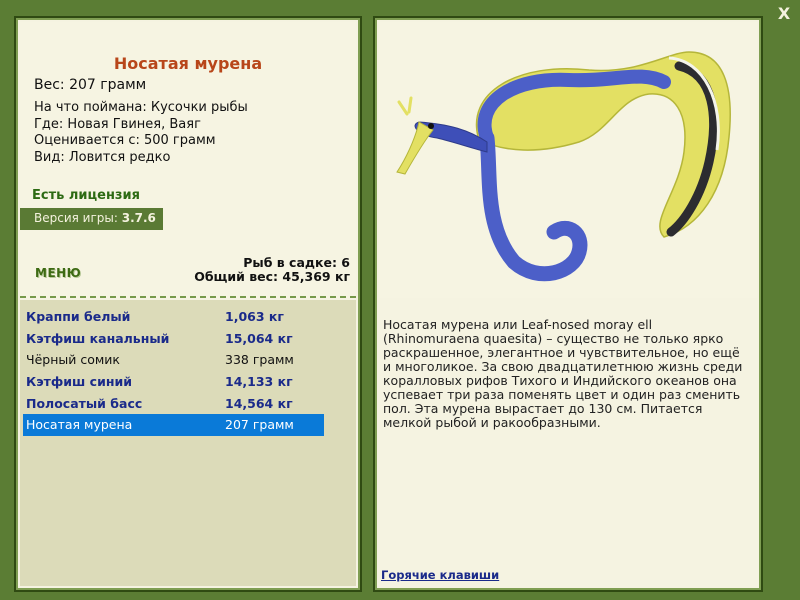  I want to click on catch-weight: 14,564 кг, so click(259, 403).